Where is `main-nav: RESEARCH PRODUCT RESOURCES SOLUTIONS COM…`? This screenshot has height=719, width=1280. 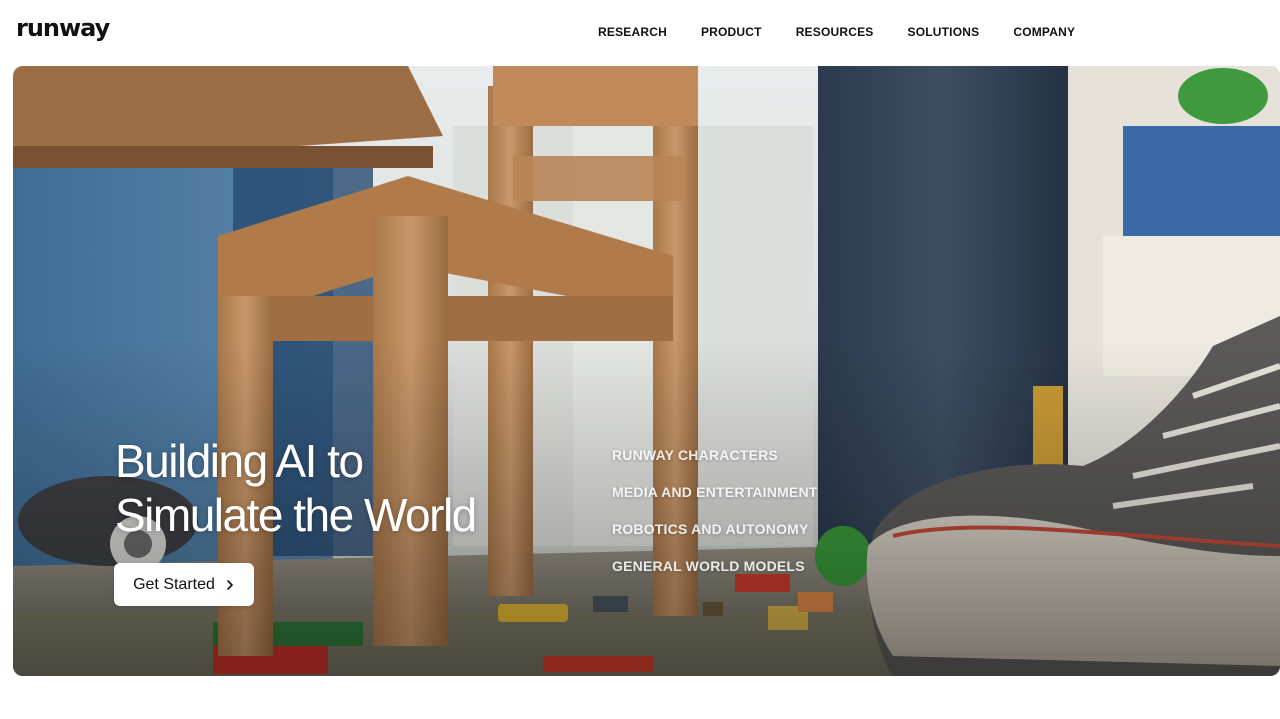
main-nav: RESEARCH PRODUCT RESOURCES SOLUTIONS COM… is located at coordinates (836, 32).